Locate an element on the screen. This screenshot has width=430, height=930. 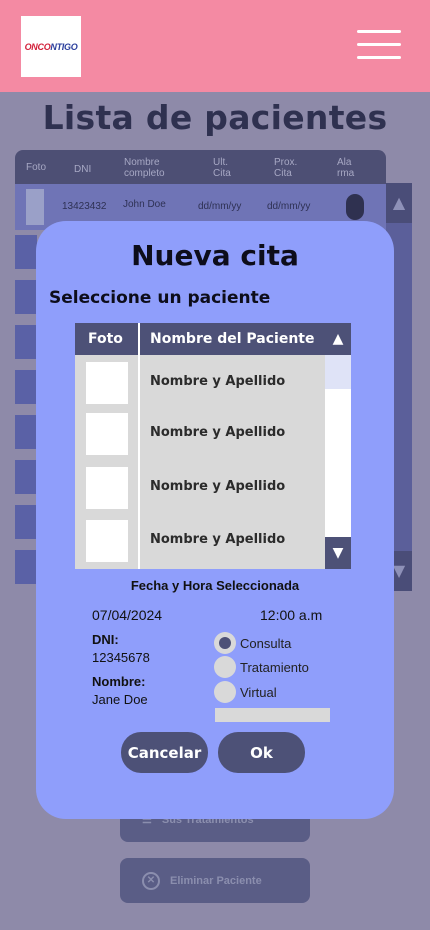
cancel-button: Cancelar is located at coordinates (164, 752).